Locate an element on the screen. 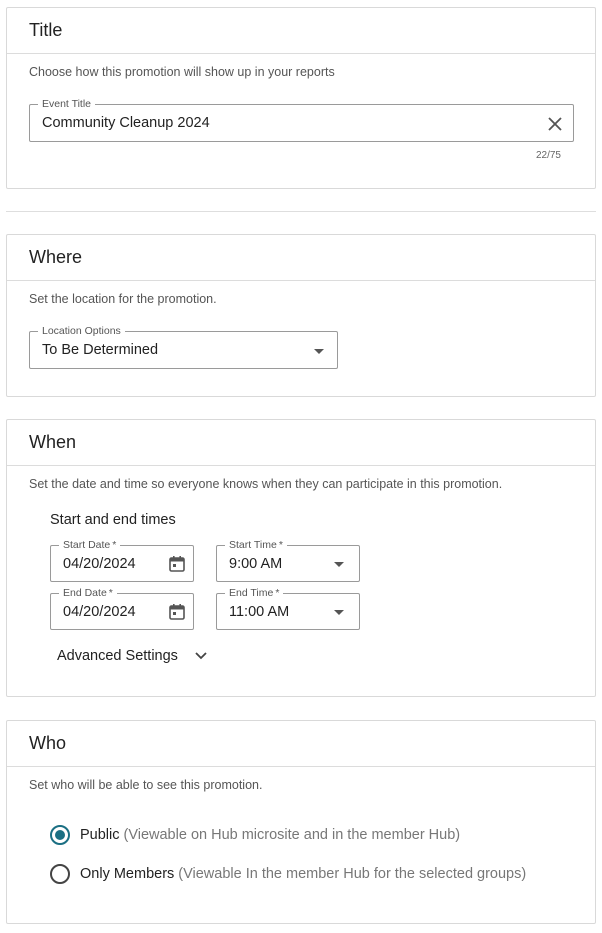 Image resolution: width=602 pixels, height=933 pixels. end-date-label: End Date * is located at coordinates (88, 593).